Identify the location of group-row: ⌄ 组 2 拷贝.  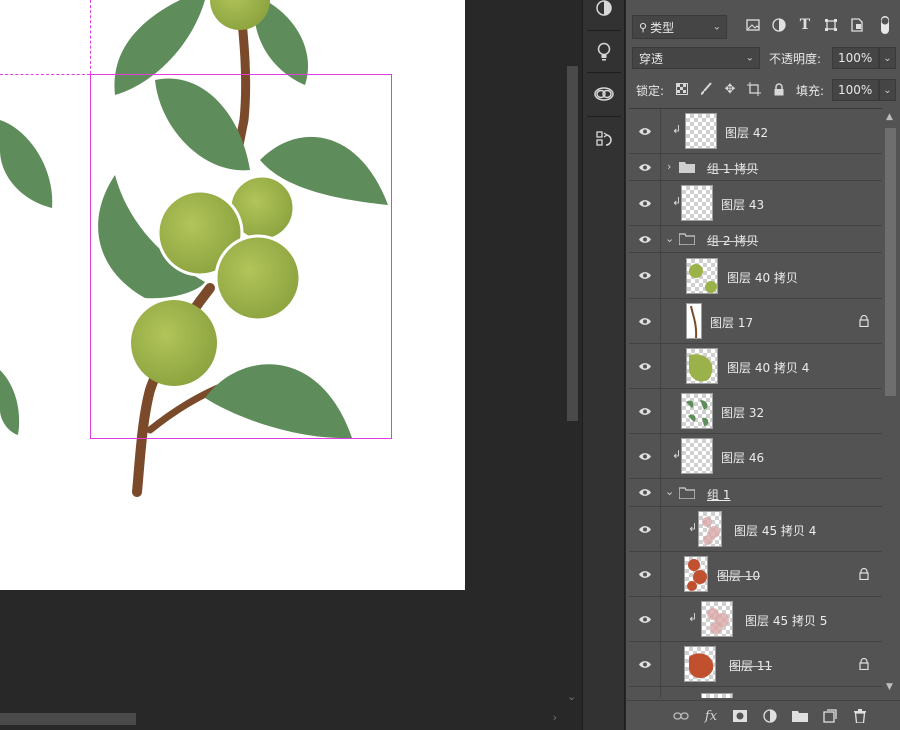
(755, 239).